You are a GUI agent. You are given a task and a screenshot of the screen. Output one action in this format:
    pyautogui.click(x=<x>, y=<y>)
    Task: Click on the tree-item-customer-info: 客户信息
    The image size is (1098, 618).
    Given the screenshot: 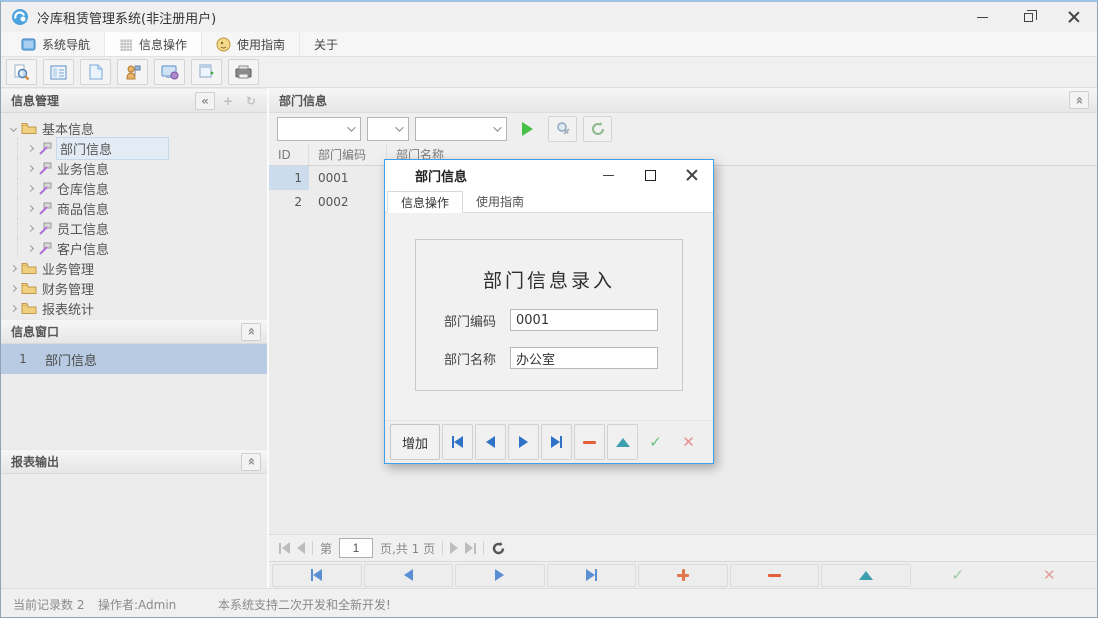 What is the action you would take?
    pyautogui.click(x=142, y=248)
    